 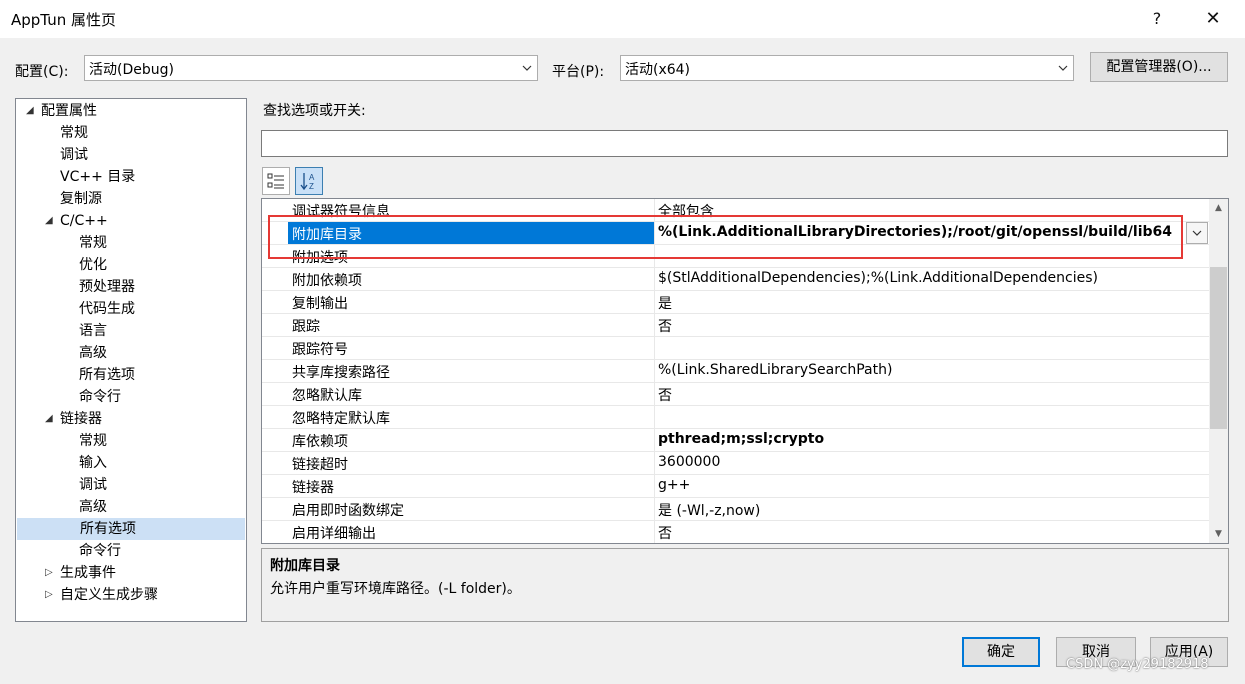 What do you see at coordinates (622, 19) in the screenshot?
I see `title-bar: AppTun 属性页 ? ✕` at bounding box center [622, 19].